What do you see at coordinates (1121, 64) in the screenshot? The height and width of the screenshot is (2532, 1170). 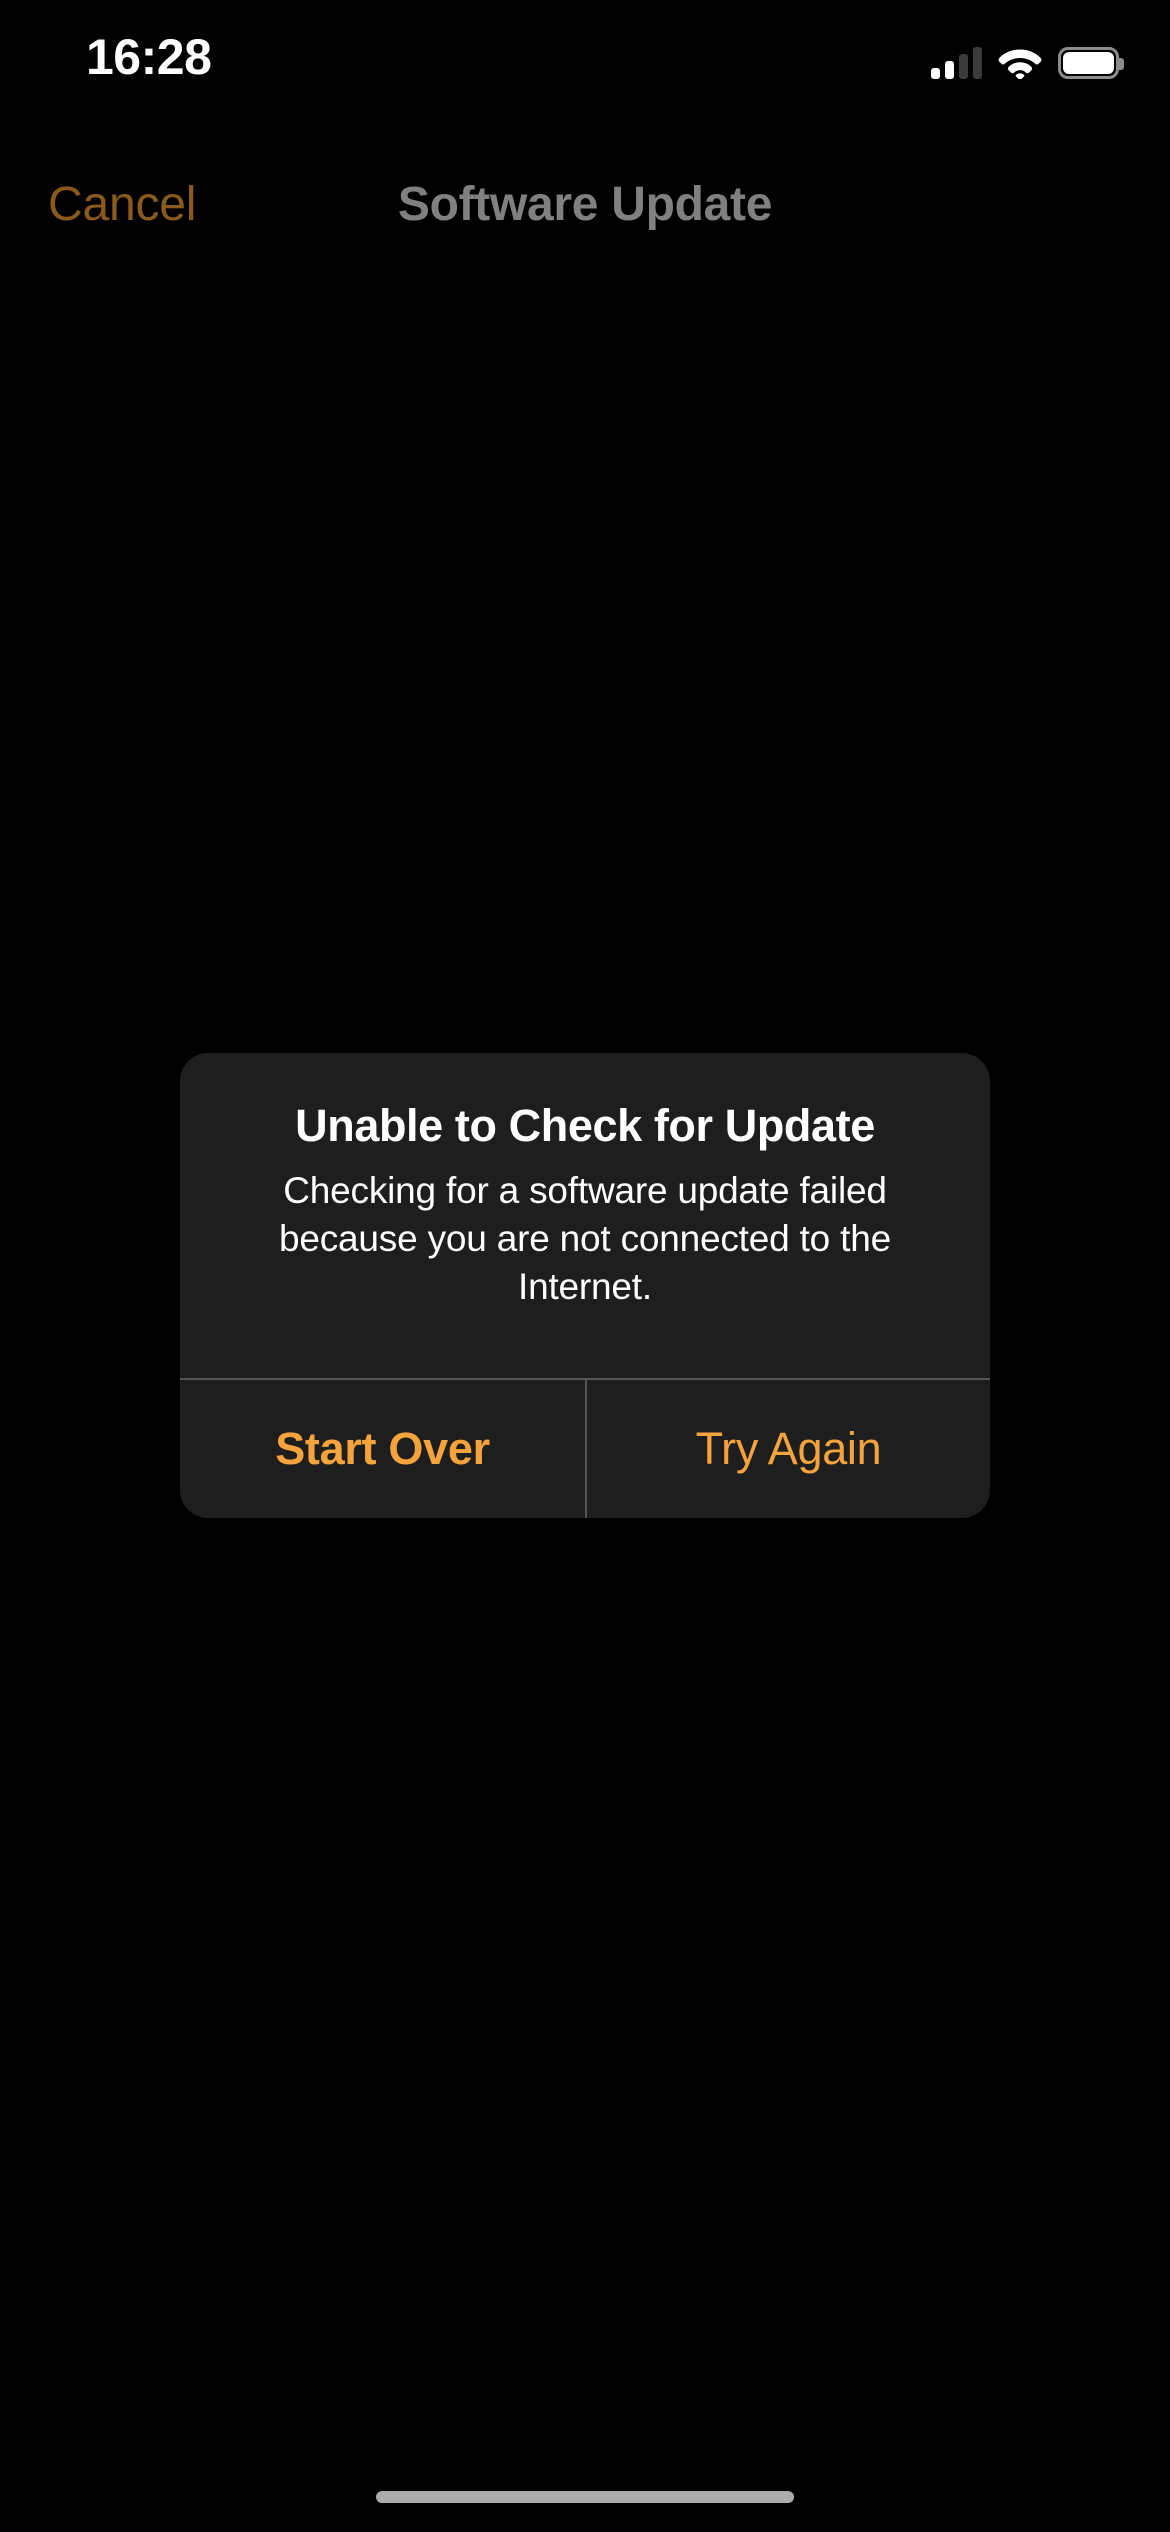 I see `battery-cap` at bounding box center [1121, 64].